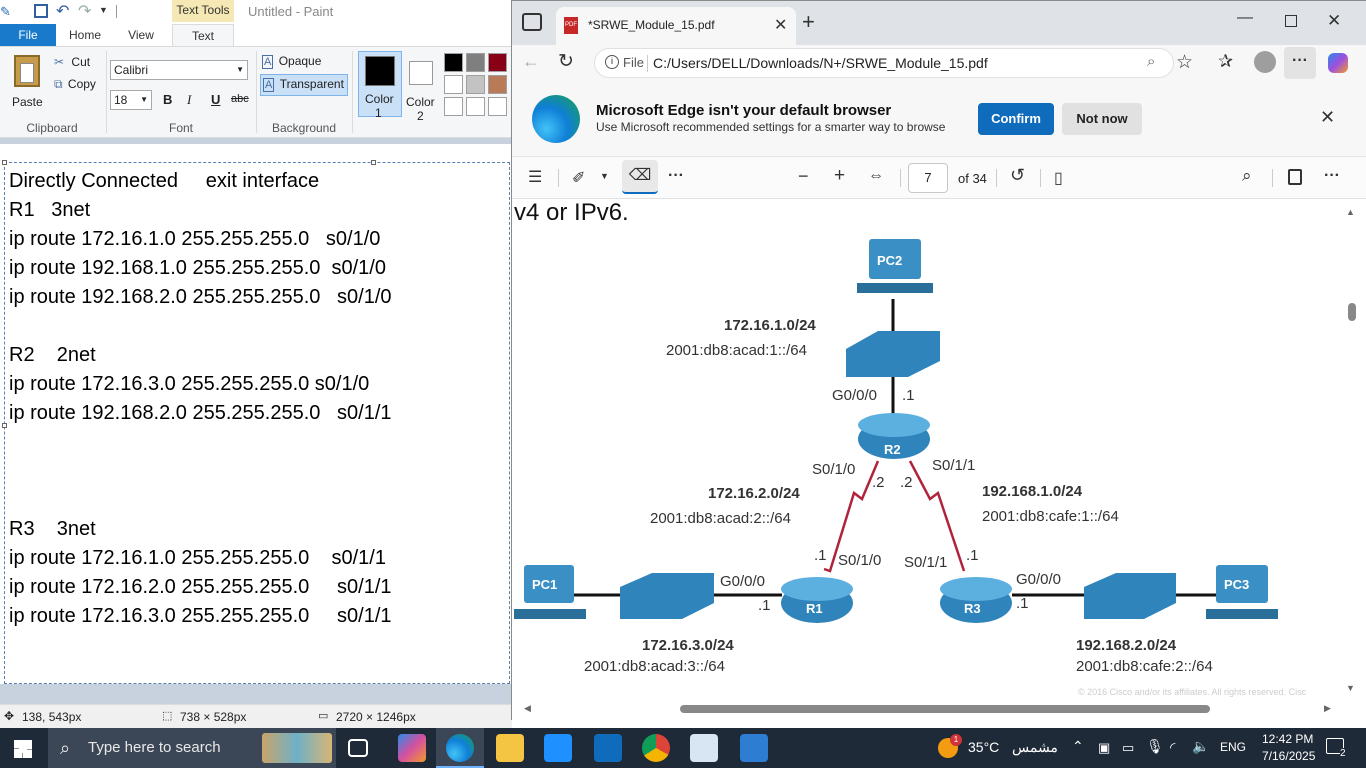  What do you see at coordinates (1287, 739) in the screenshot?
I see `clock-time: 12:42 PM` at bounding box center [1287, 739].